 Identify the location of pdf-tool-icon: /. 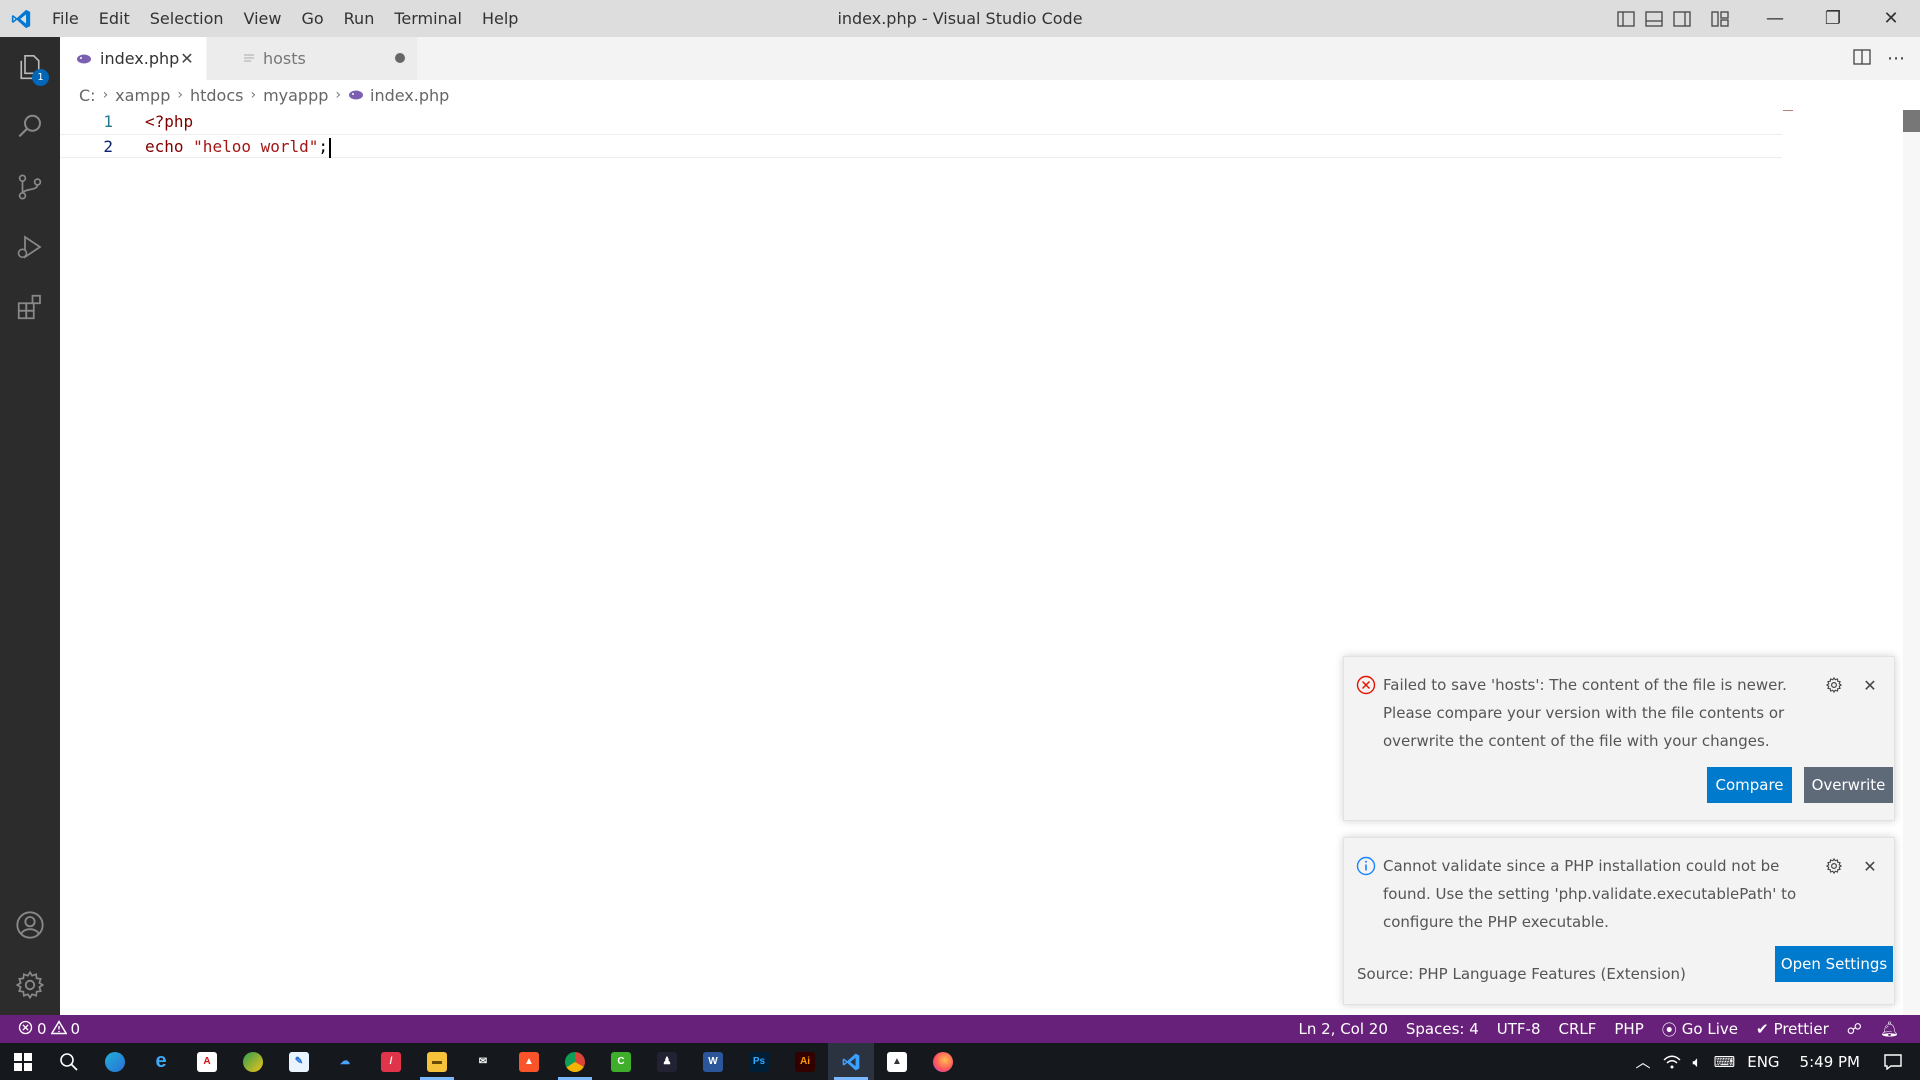
(391, 1061).